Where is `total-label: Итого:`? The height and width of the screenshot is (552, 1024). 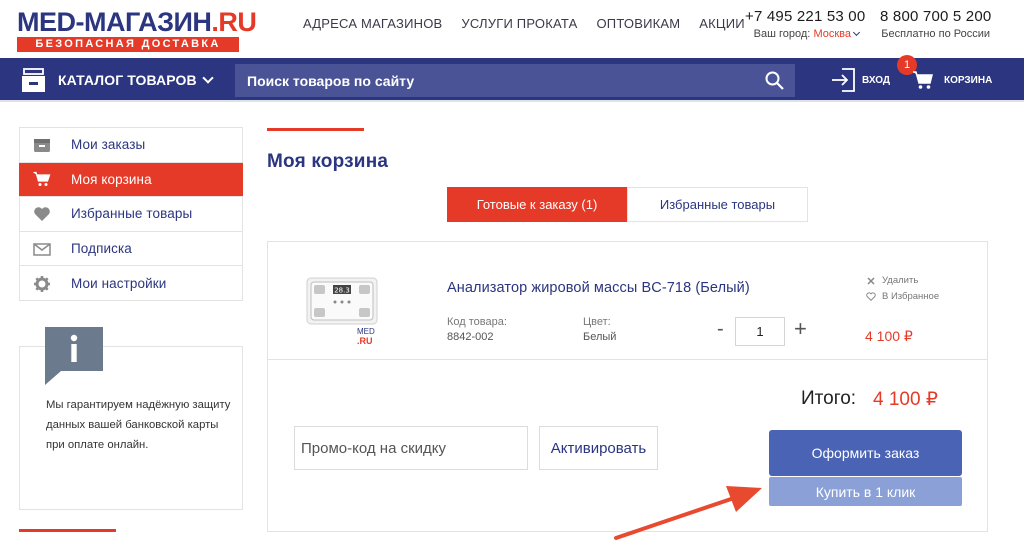 total-label: Итого: is located at coordinates (829, 398).